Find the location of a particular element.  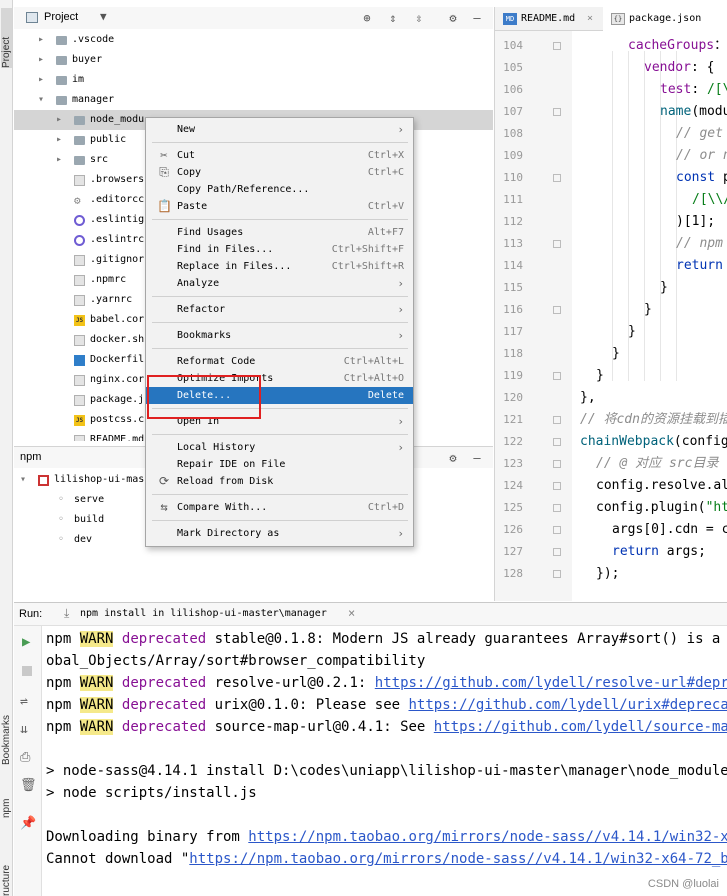

expand-all-icon: ⇕ is located at coordinates (393, 18).